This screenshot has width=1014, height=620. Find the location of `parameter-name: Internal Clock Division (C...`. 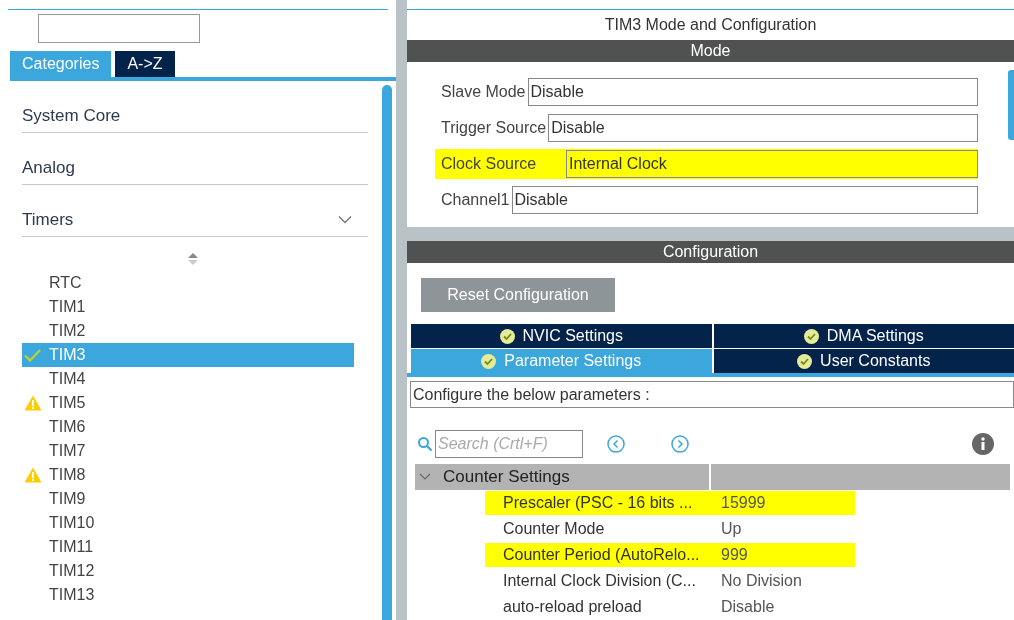

parameter-name: Internal Clock Division (C... is located at coordinates (600, 581).